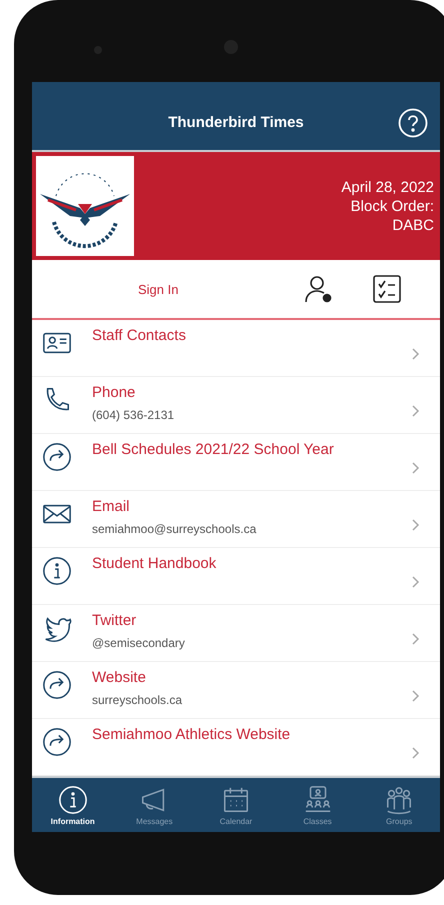  What do you see at coordinates (139, 643) in the screenshot?
I see `item-subtitle: @semisecondary` at bounding box center [139, 643].